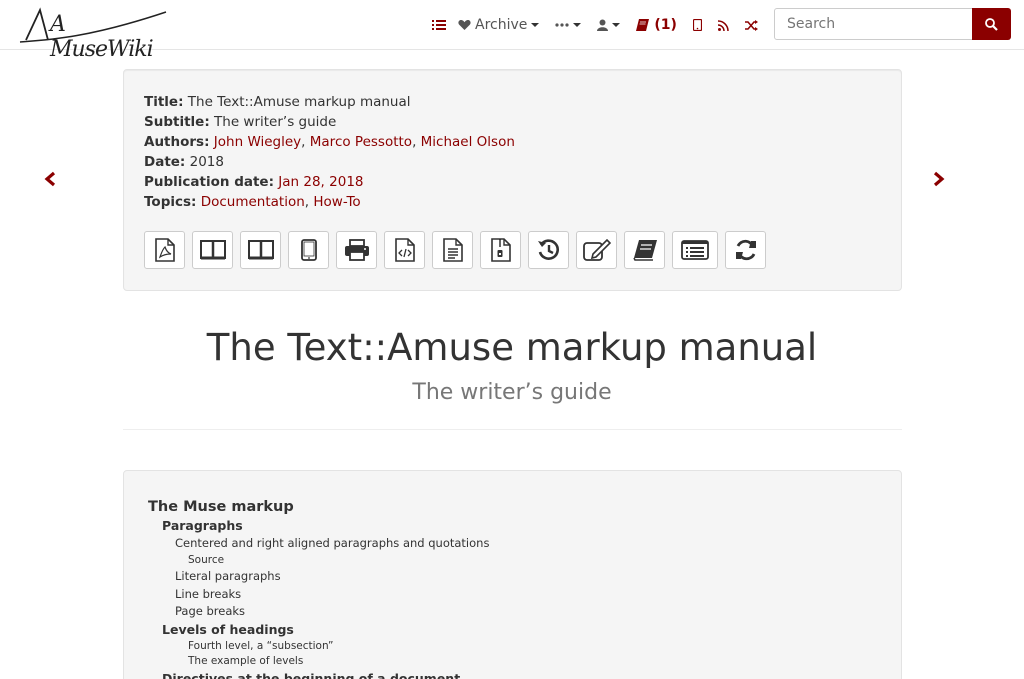  I want to click on toc-entry: Source, so click(318, 561).